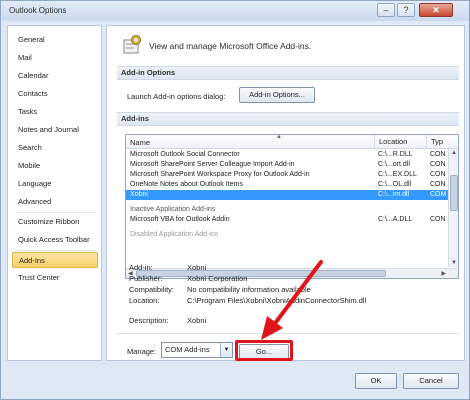  What do you see at coordinates (431, 381) in the screenshot?
I see `cancel-button: Cancel` at bounding box center [431, 381].